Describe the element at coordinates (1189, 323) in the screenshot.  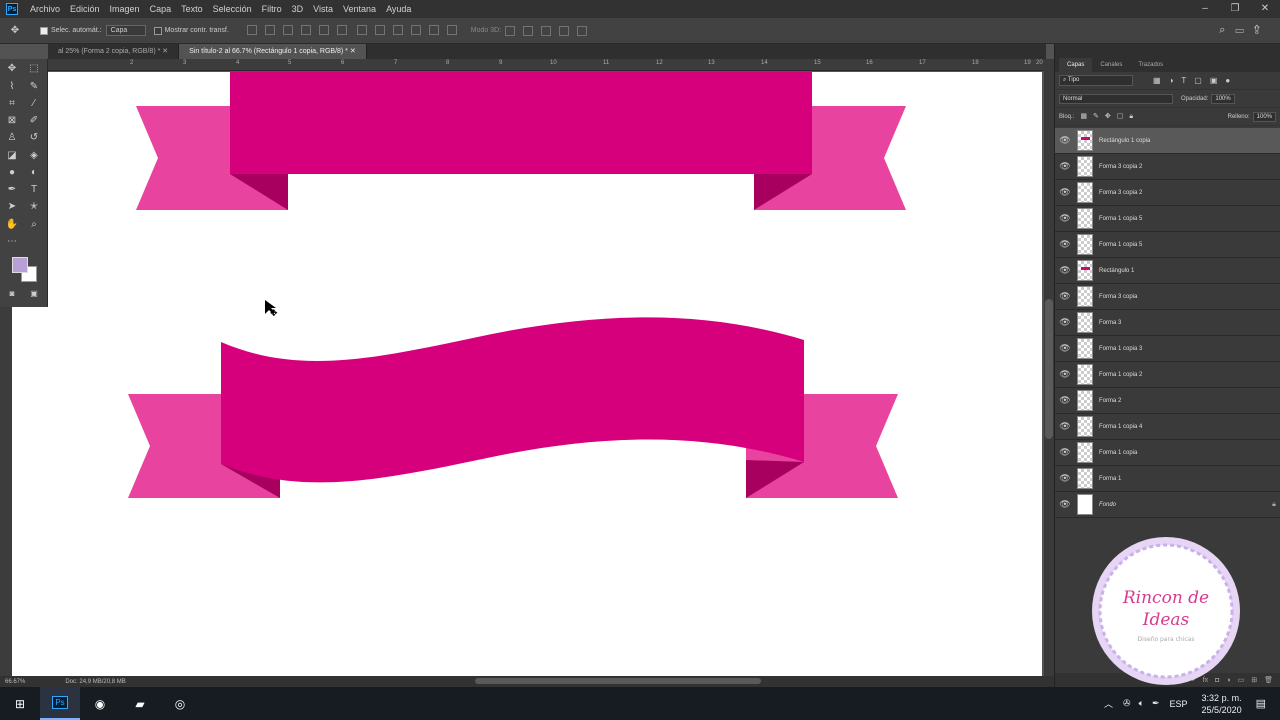
I see `layer-name: Forma 3` at that location.